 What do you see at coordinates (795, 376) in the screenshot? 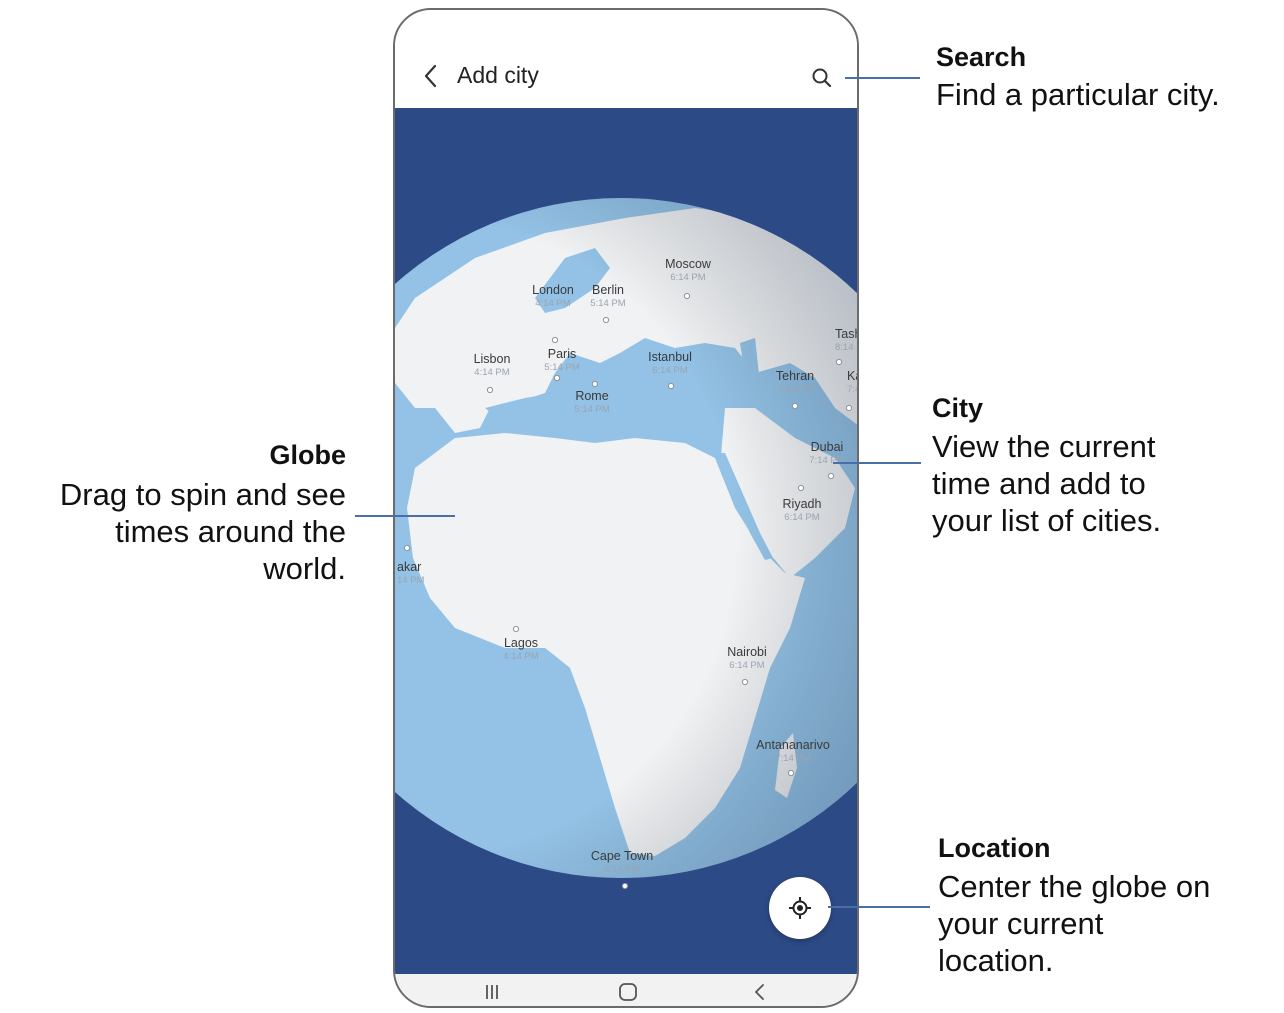
I see `city-name: Tehran` at bounding box center [795, 376].